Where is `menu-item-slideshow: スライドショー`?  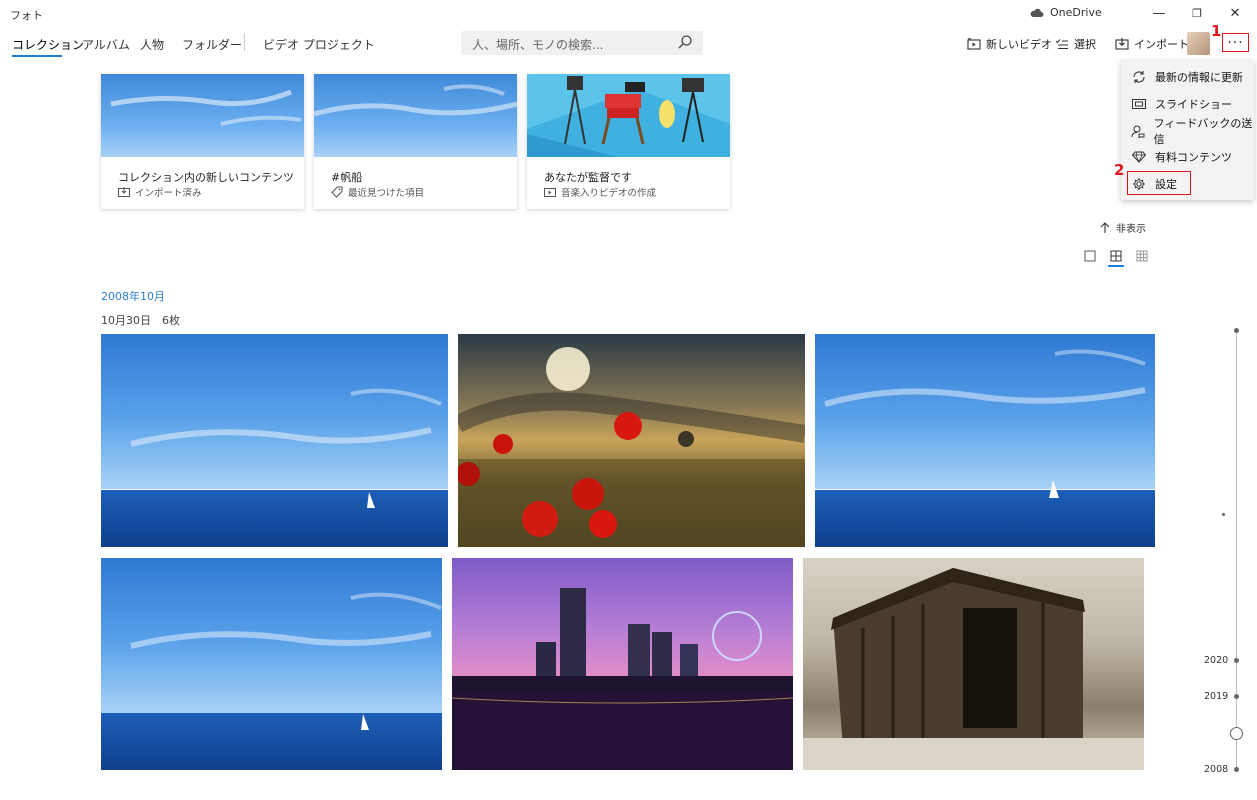 menu-item-slideshow: スライドショー is located at coordinates (1187, 104).